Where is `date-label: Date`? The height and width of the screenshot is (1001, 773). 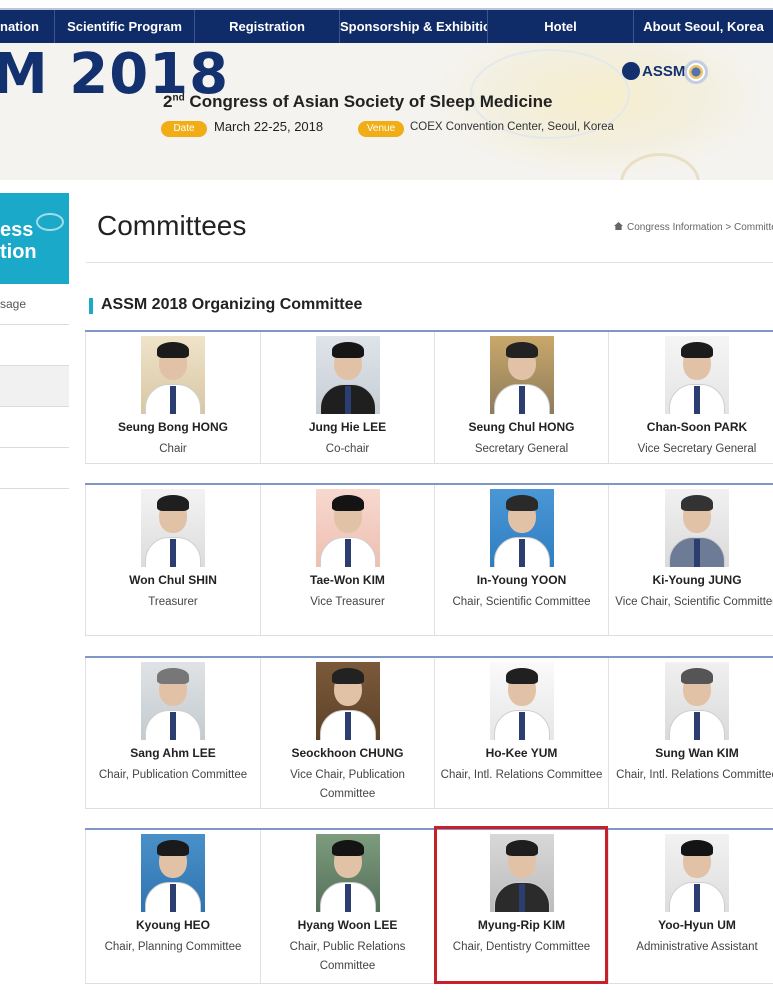
date-label: Date is located at coordinates (184, 129).